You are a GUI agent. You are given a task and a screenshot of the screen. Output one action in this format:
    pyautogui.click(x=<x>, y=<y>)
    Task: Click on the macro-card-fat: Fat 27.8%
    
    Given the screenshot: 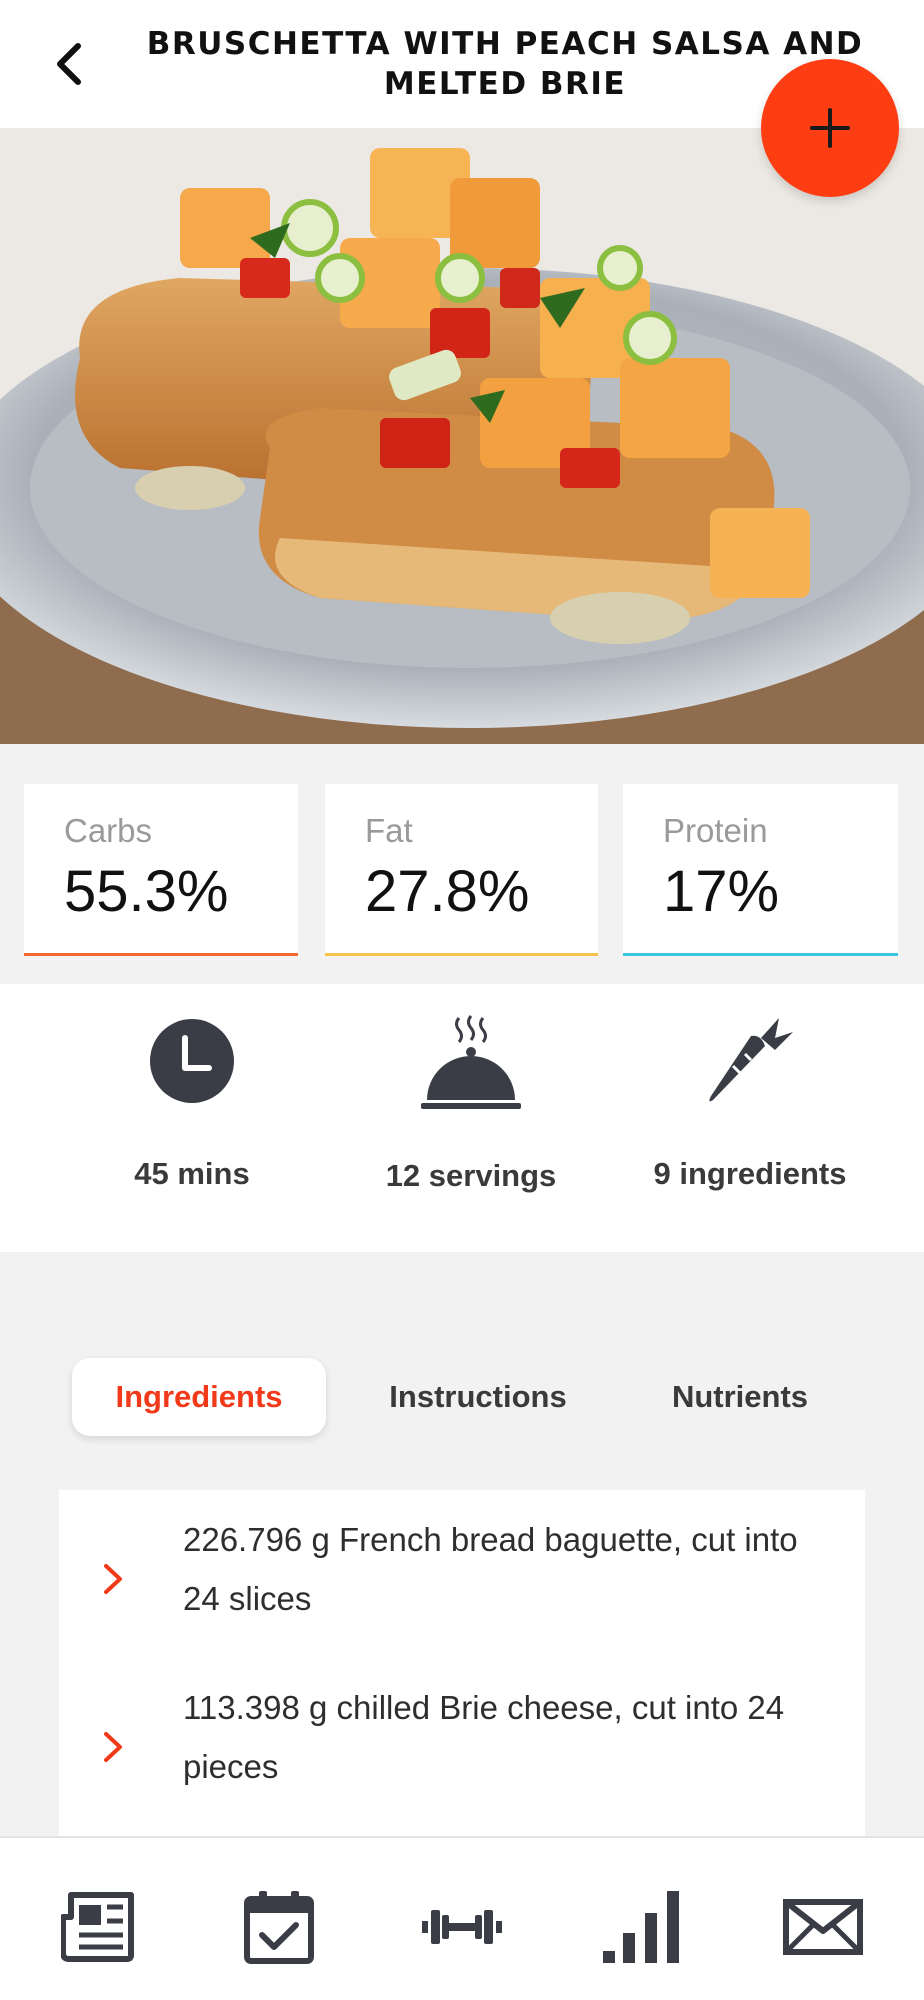 What is the action you would take?
    pyautogui.click(x=461, y=870)
    